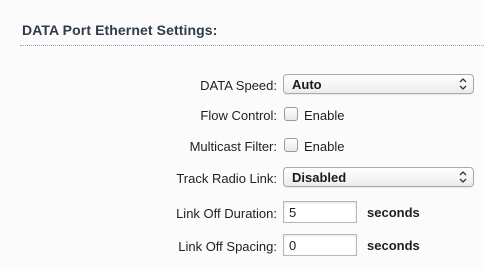 Image resolution: width=484 pixels, height=271 pixels. I want to click on multicast-filter-row: Multicast Filter: Enable, so click(242, 147).